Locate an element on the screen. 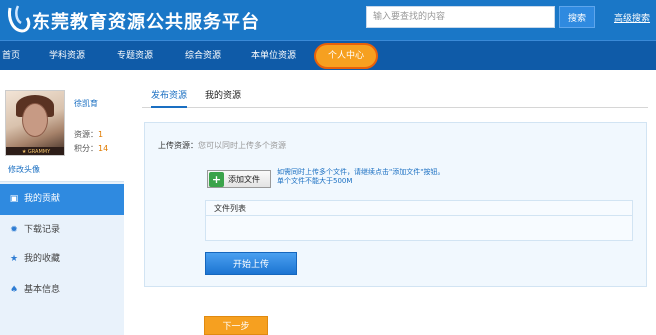  upload-note: 如需同时上传多个文件，请继续点击"添加文件"按钮。 单个文件不能大于500M is located at coordinates (360, 177).